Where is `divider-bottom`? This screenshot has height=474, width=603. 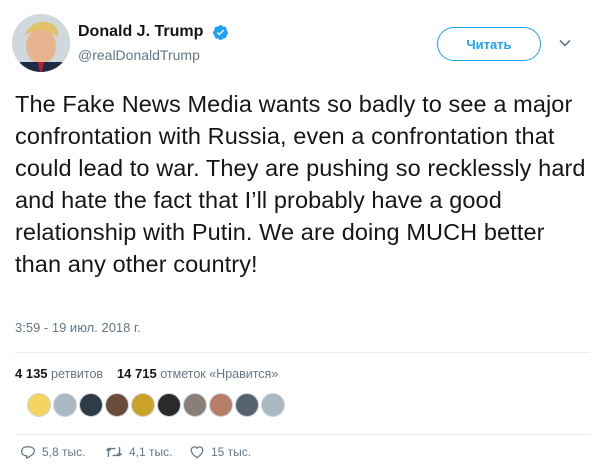 divider-bottom is located at coordinates (302, 434).